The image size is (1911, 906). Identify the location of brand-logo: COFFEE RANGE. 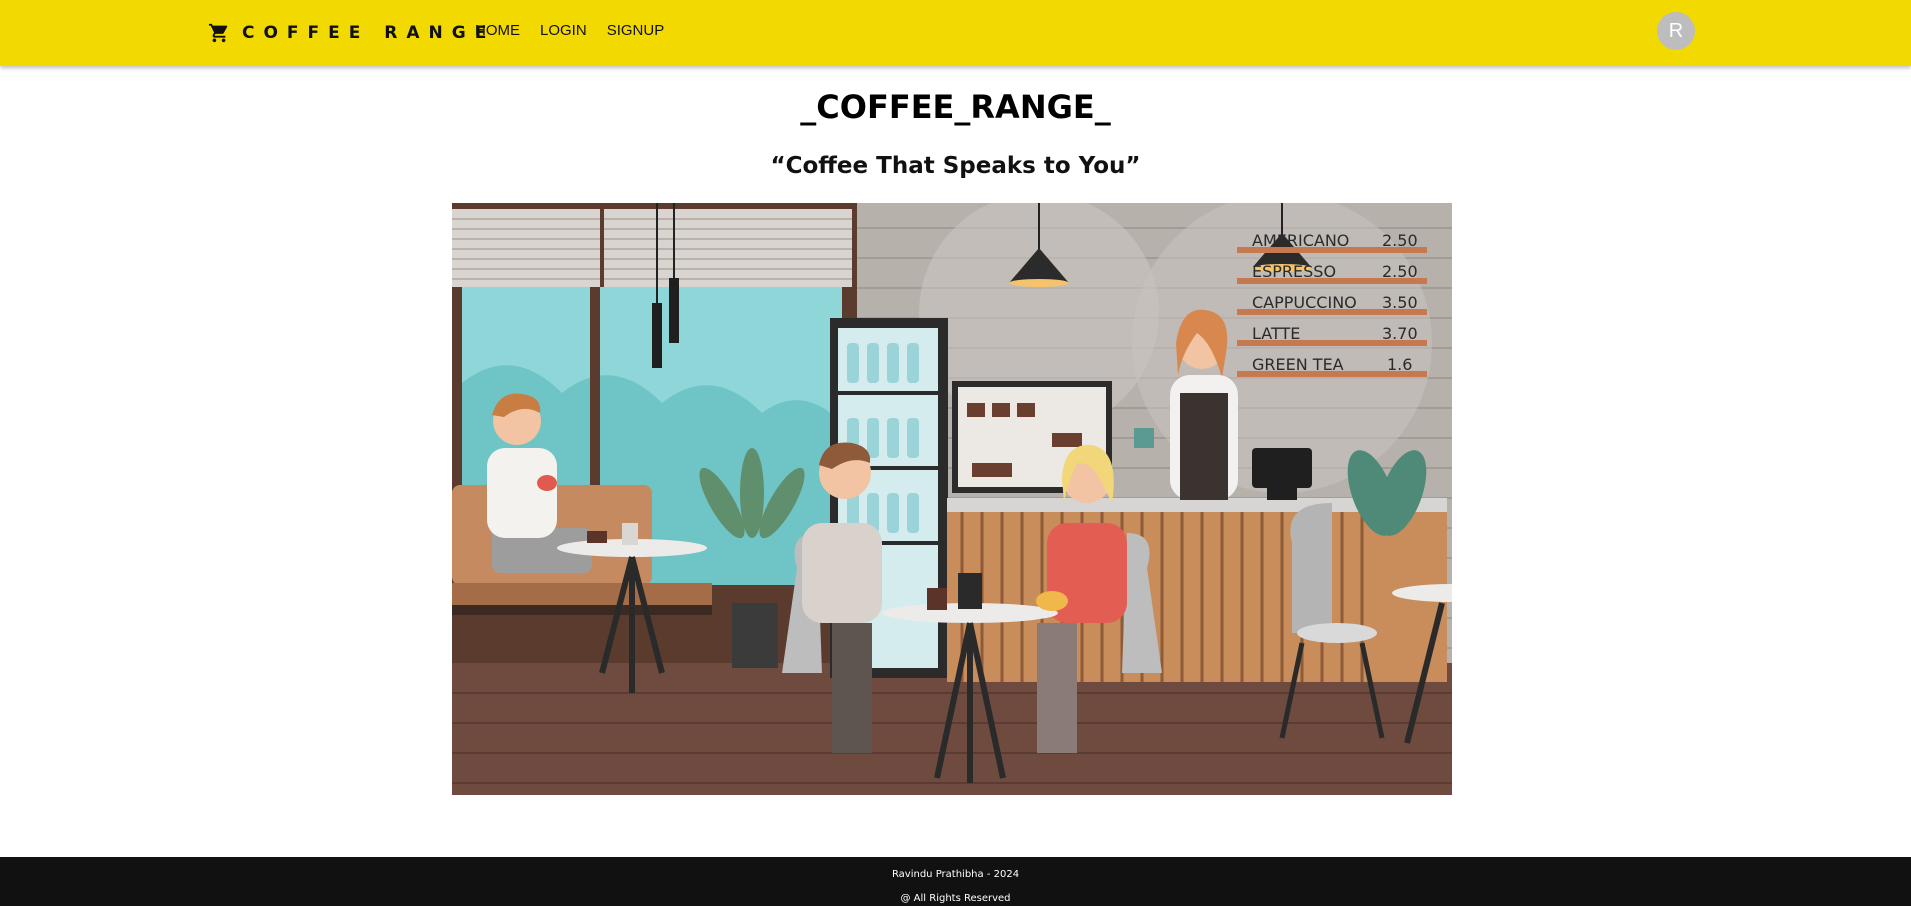
(351, 33).